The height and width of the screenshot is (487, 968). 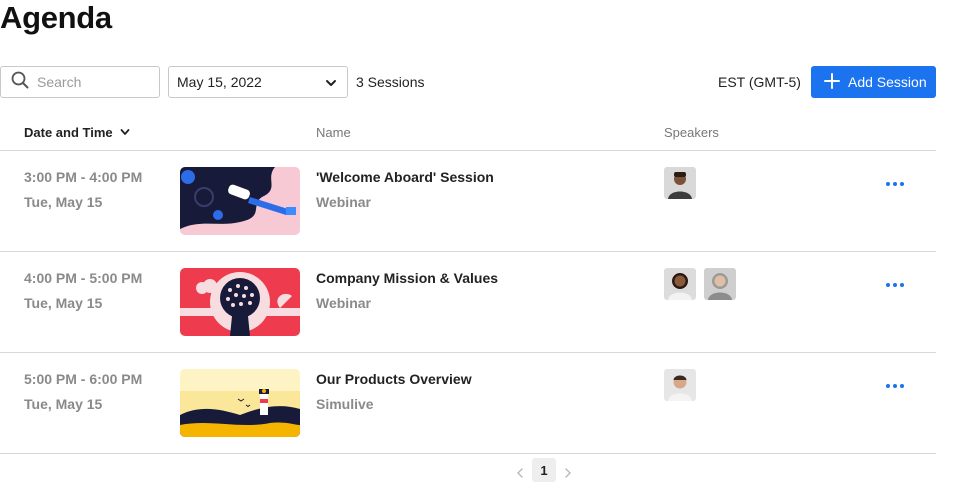 What do you see at coordinates (520, 471) in the screenshot?
I see `chevron-left-icon` at bounding box center [520, 471].